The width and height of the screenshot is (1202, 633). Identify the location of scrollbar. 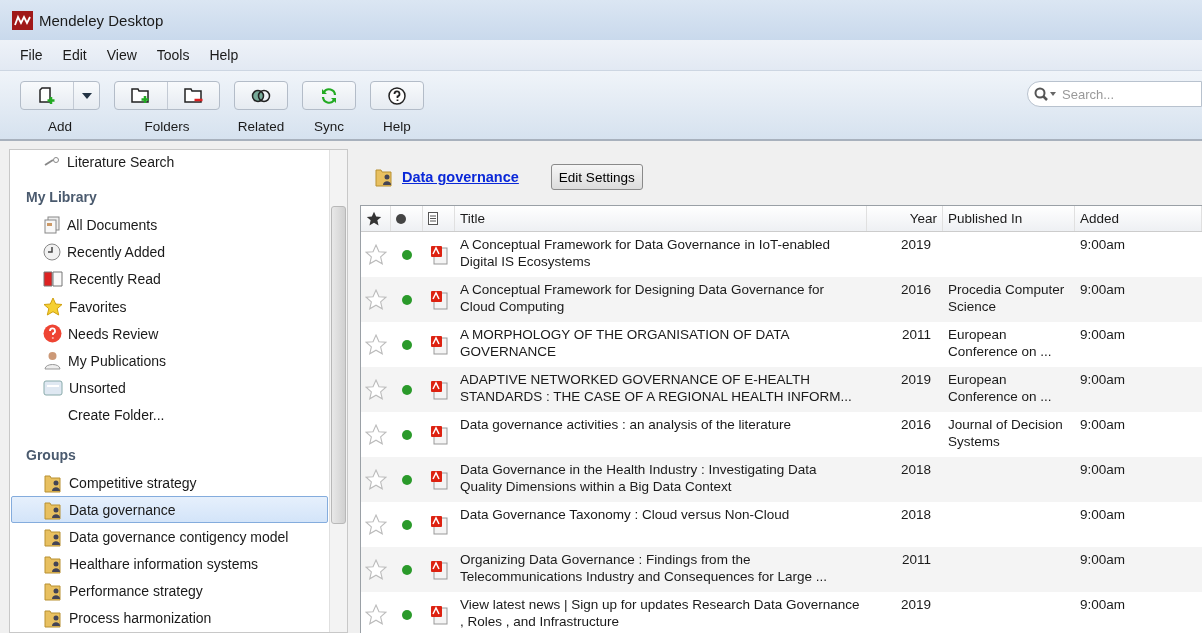
(338, 391).